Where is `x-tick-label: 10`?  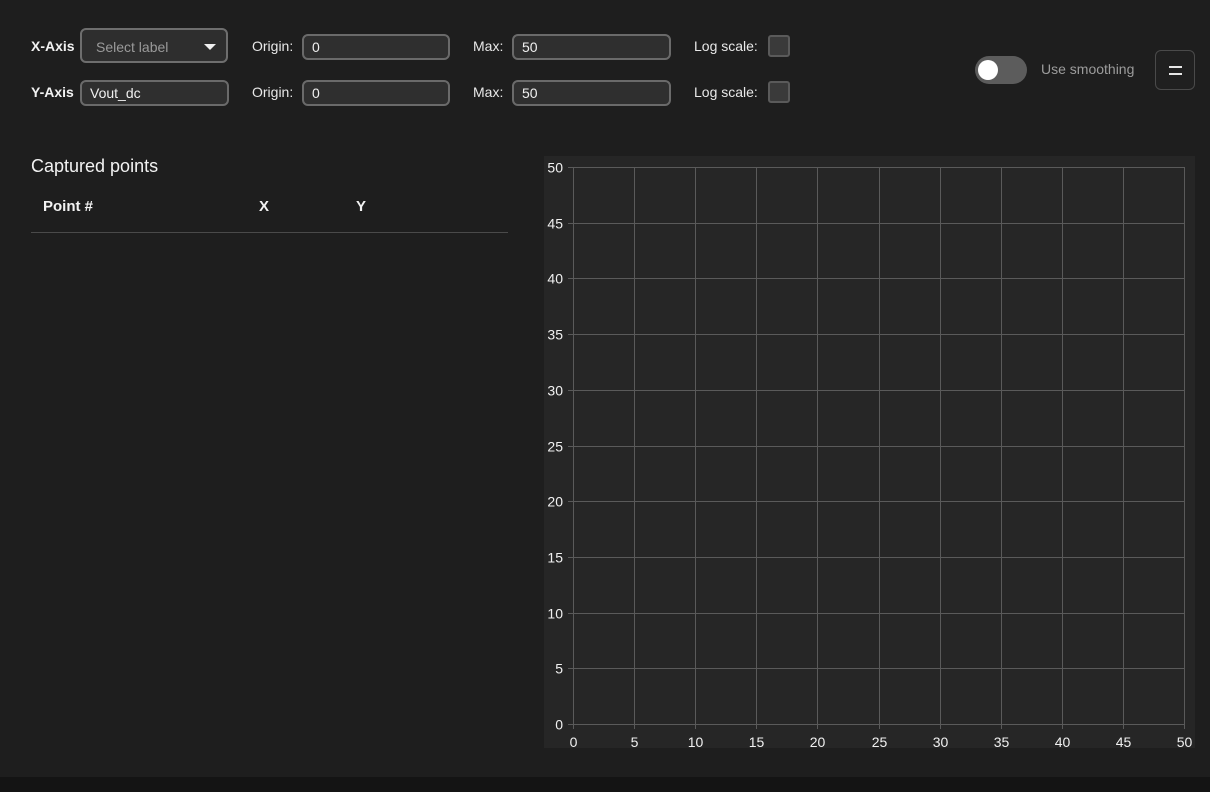
x-tick-label: 10 is located at coordinates (696, 741).